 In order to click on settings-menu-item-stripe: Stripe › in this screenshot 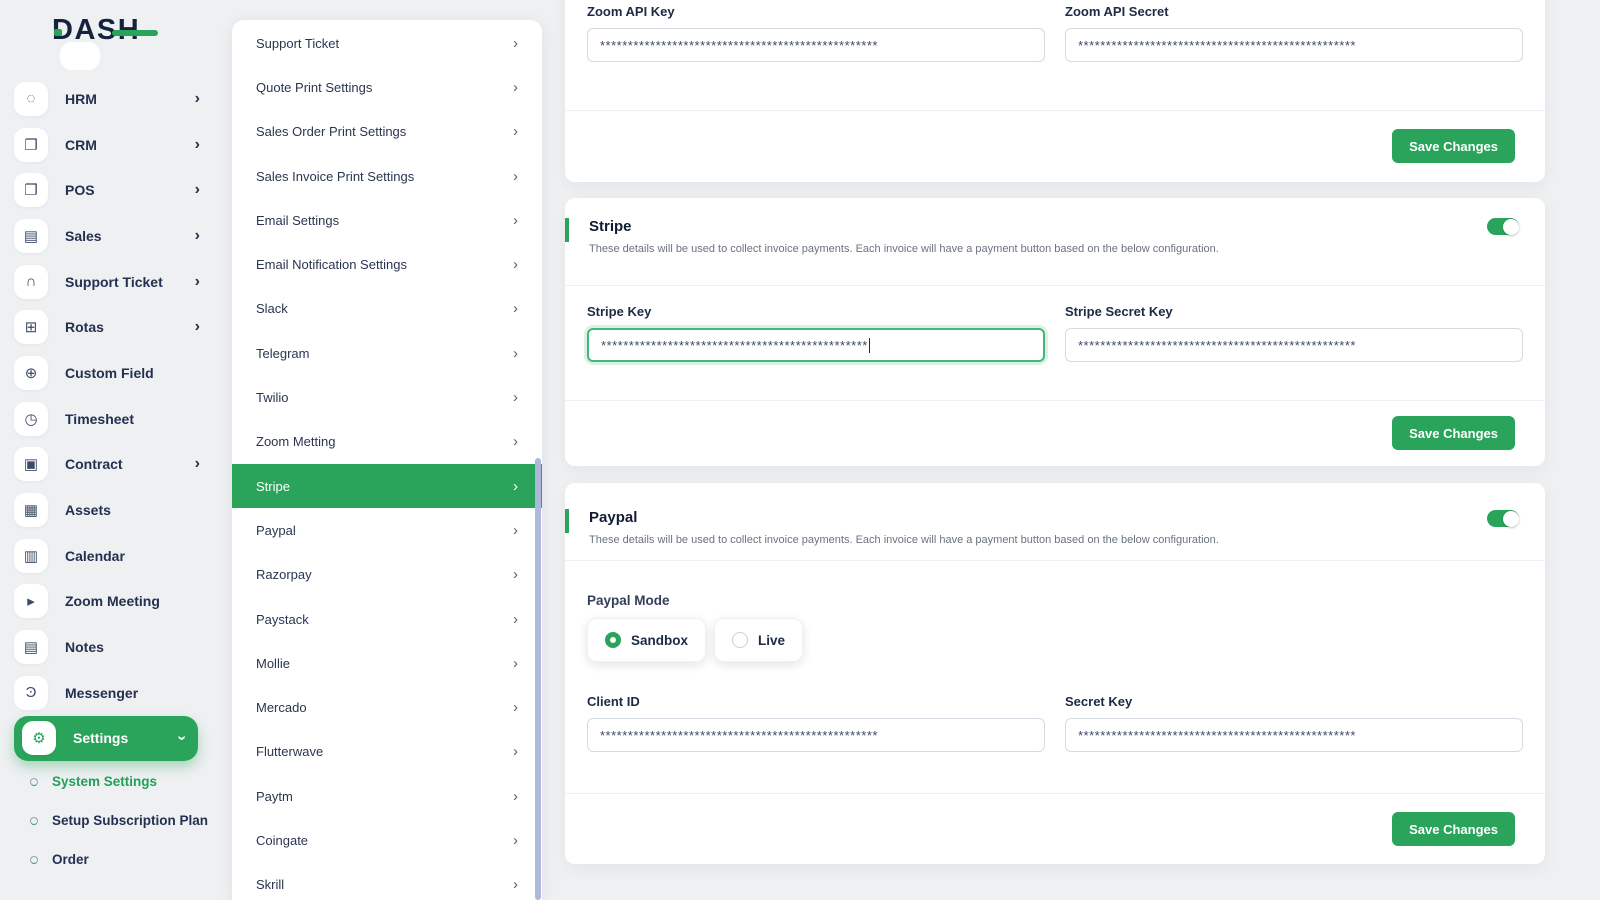, I will do `click(387, 486)`.